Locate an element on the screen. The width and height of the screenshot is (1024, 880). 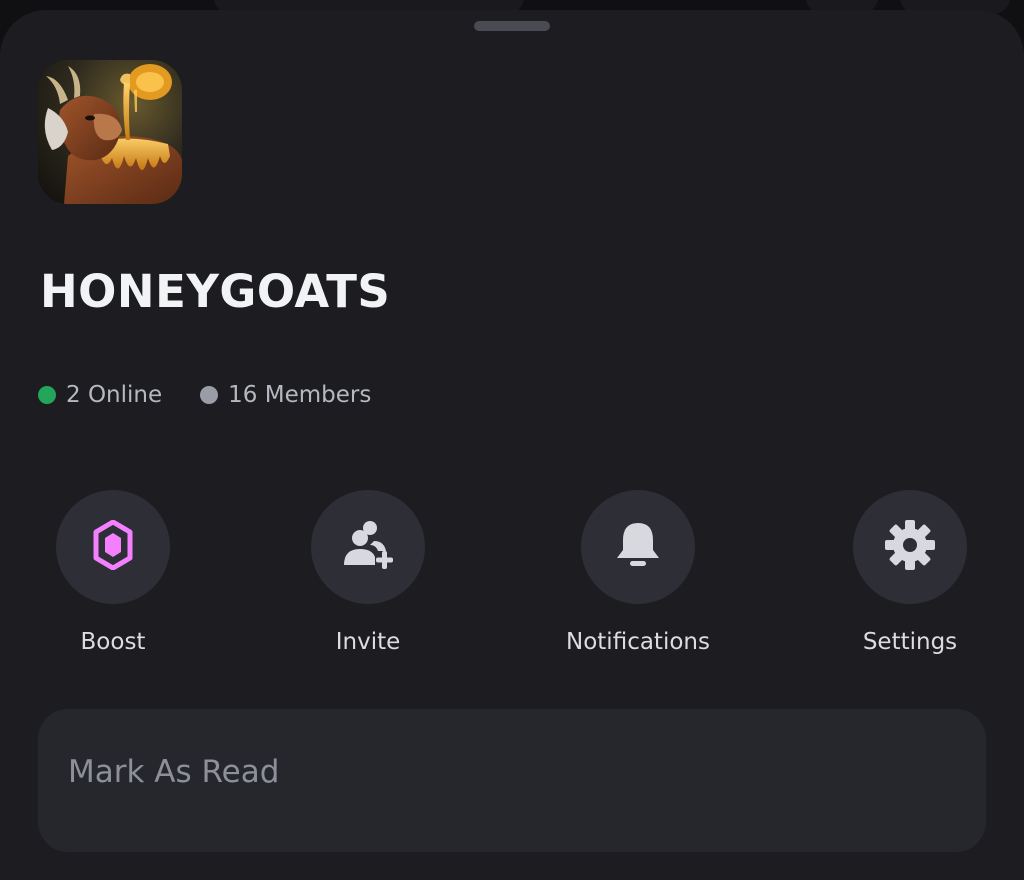
goat-honey-image is located at coordinates (110, 132).